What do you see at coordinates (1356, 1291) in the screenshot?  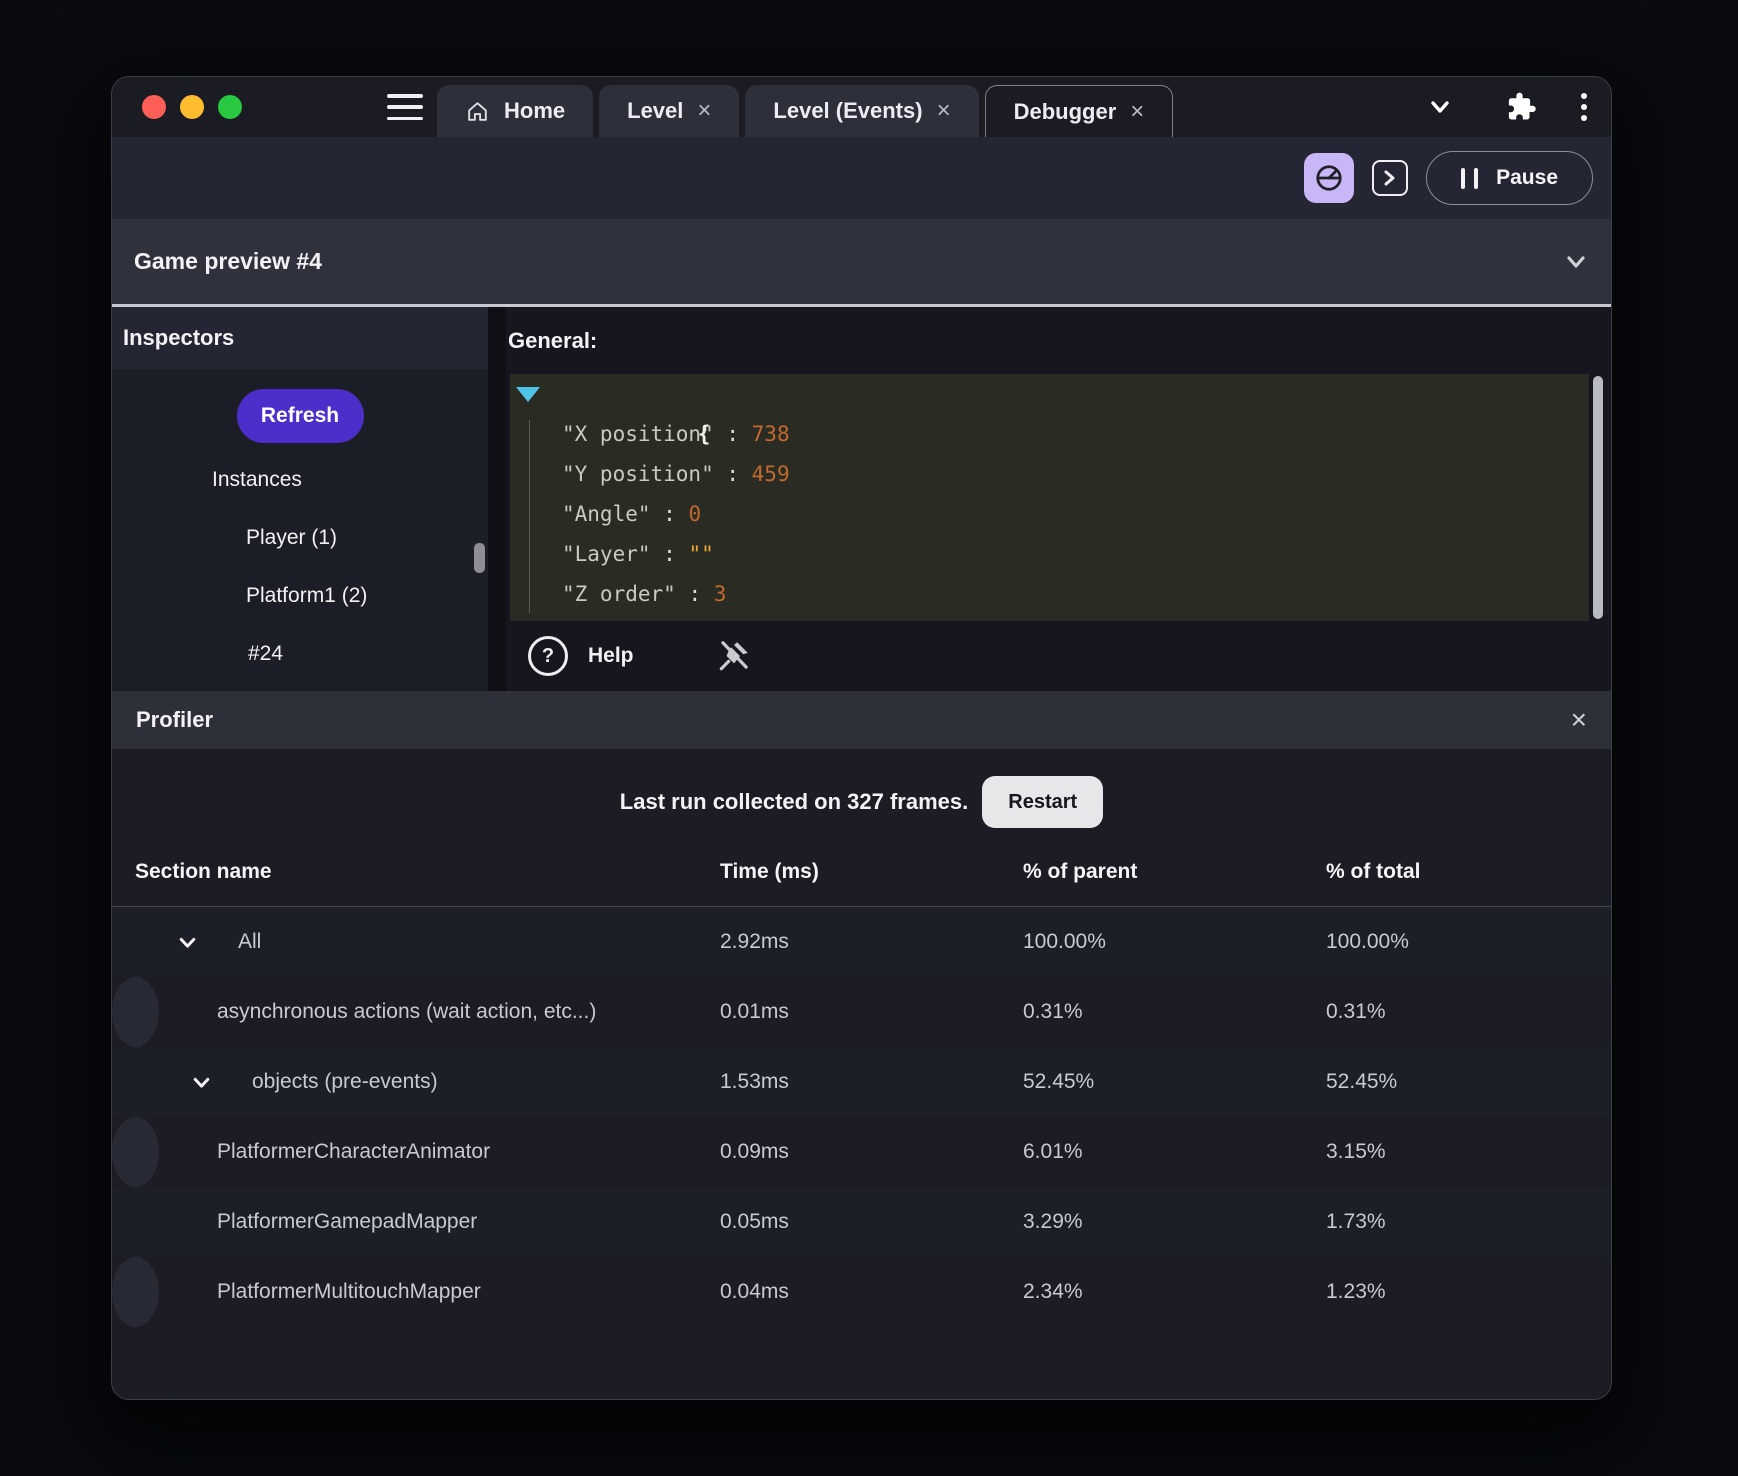 I see `section-percent-total: 1.23%` at bounding box center [1356, 1291].